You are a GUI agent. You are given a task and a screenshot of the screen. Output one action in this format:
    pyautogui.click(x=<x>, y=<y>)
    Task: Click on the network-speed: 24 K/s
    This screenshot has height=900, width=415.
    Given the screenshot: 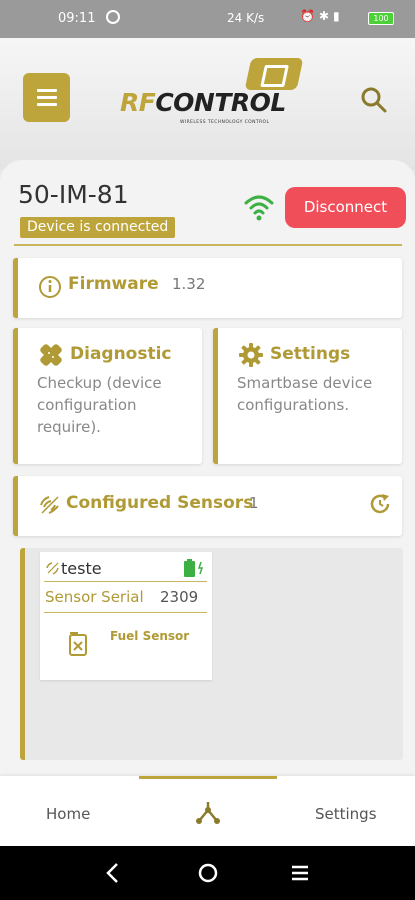 What is the action you would take?
    pyautogui.click(x=246, y=18)
    